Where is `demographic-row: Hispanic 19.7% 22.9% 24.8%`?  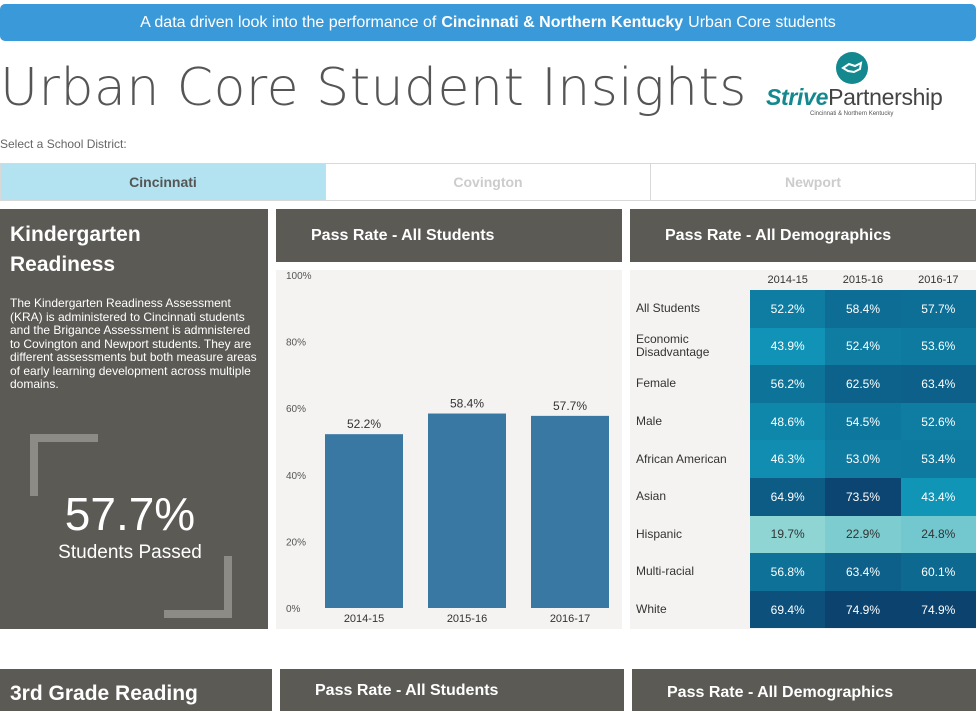
demographic-row: Hispanic 19.7% 22.9% 24.8% is located at coordinates (803, 534).